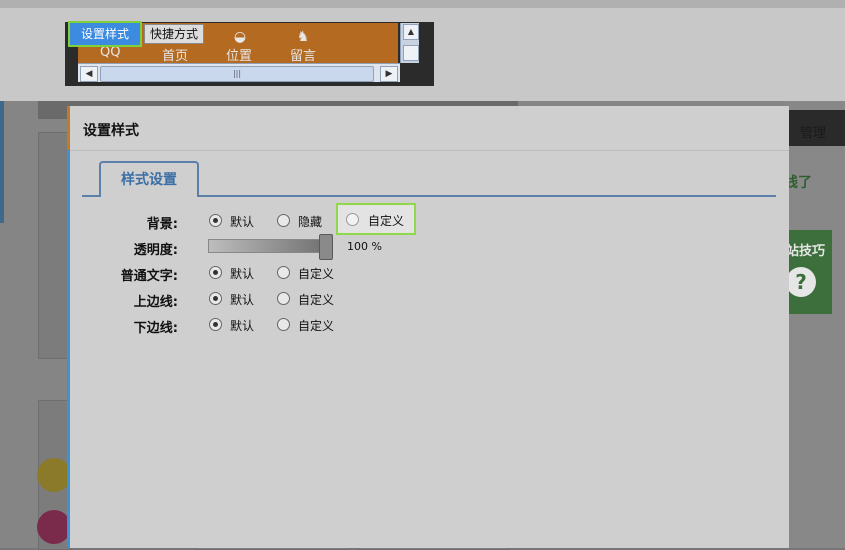 The height and width of the screenshot is (550, 845). What do you see at coordinates (149, 179) in the screenshot?
I see `tab-style-settings: 样式设置` at bounding box center [149, 179].